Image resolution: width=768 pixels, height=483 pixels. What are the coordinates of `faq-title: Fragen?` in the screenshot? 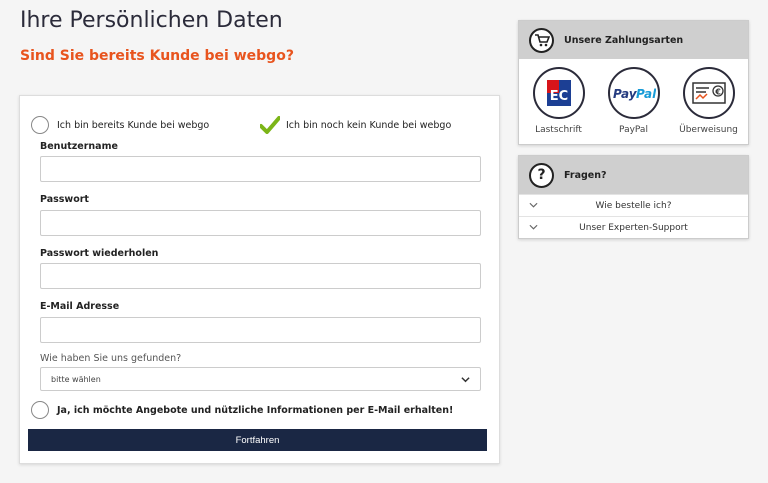 It's located at (585, 175).